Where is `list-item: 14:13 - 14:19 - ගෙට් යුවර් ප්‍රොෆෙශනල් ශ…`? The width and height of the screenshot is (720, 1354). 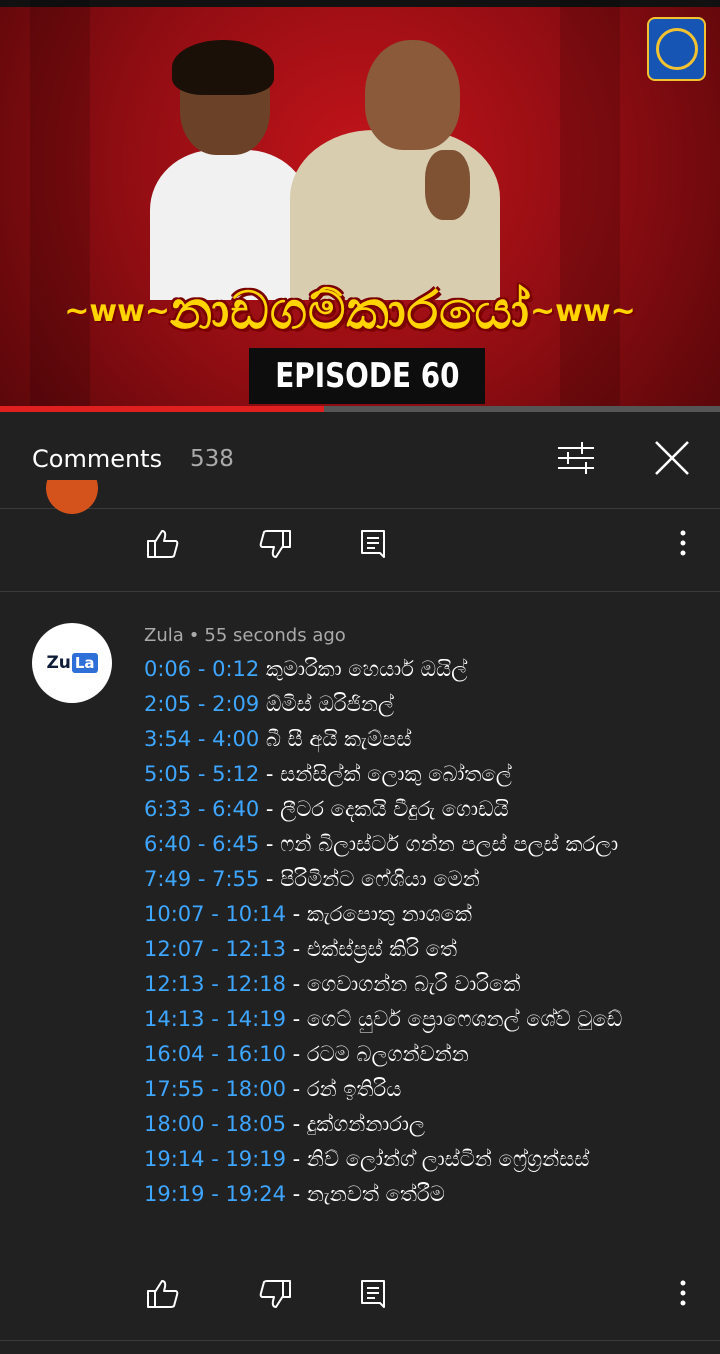 list-item: 14:13 - 14:19 - ගෙට් යුවර් ප්‍රොෆෙශනල් ශ… is located at coordinates (424, 1019).